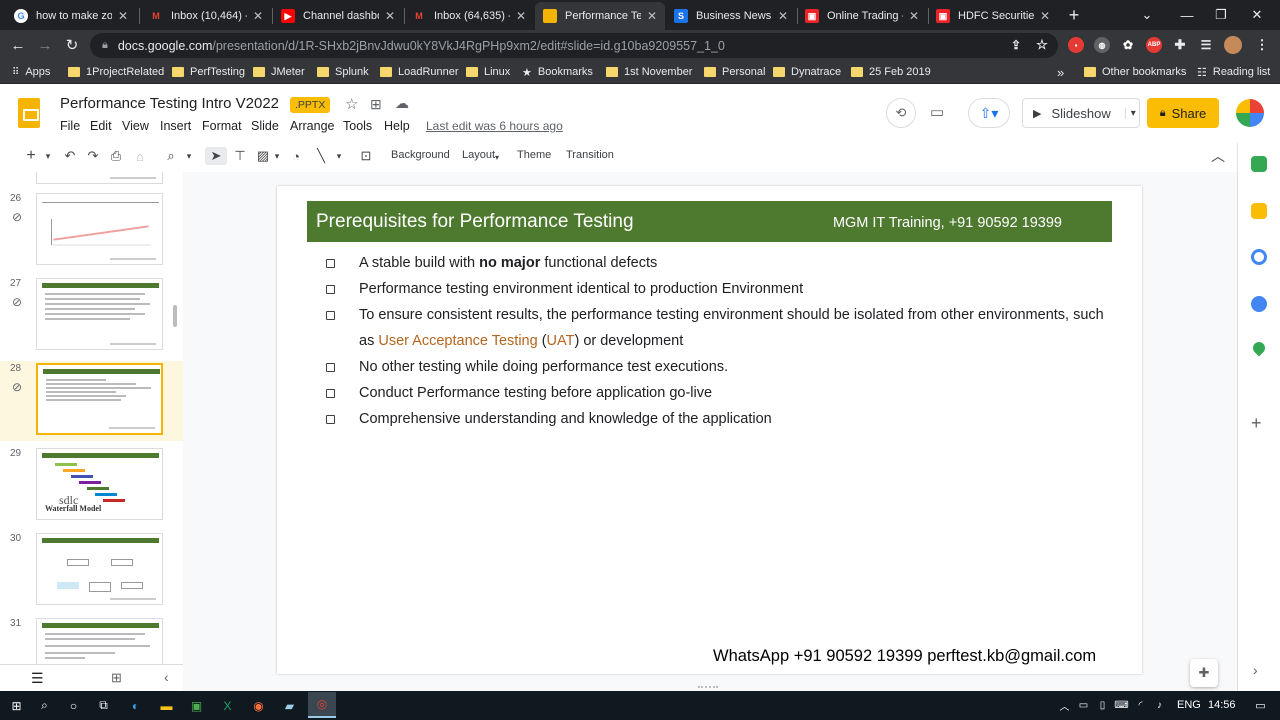 The height and width of the screenshot is (720, 1280). Describe the element at coordinates (31, 156) in the screenshot. I see `new-slide-icon: +` at that location.